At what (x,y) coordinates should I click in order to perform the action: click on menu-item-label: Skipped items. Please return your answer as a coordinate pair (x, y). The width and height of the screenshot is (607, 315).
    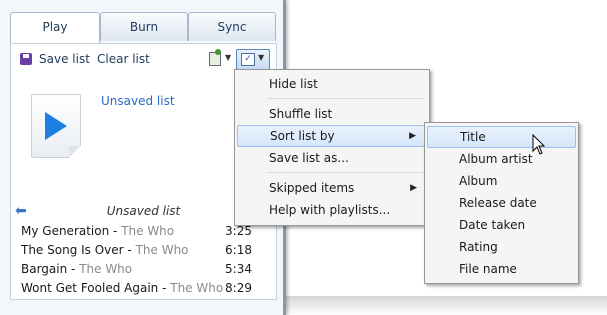
    Looking at the image, I should click on (312, 188).